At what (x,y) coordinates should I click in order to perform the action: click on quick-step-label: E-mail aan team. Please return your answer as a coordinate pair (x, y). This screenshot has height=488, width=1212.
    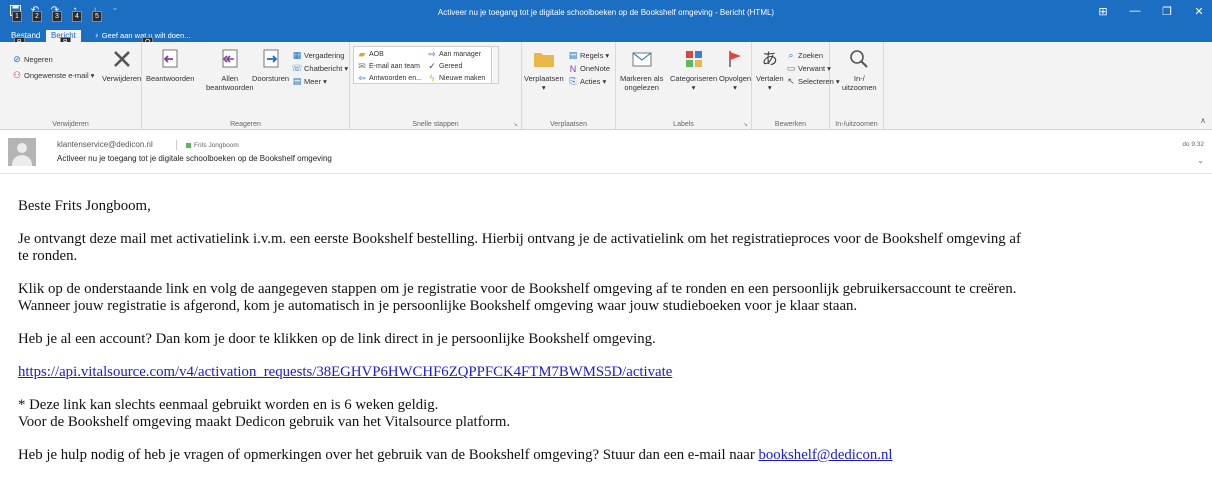
    Looking at the image, I should click on (394, 66).